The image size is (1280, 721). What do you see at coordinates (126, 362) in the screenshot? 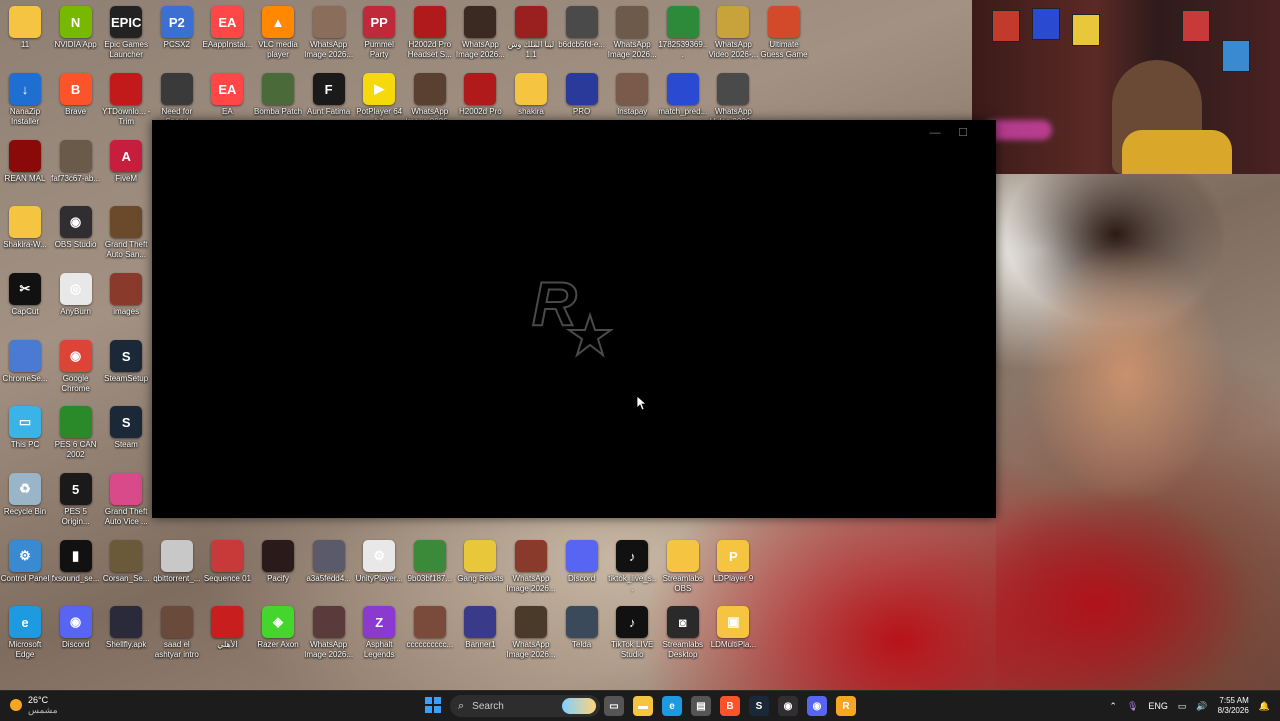
I see `desktop-icon: S SteamSetup` at bounding box center [126, 362].